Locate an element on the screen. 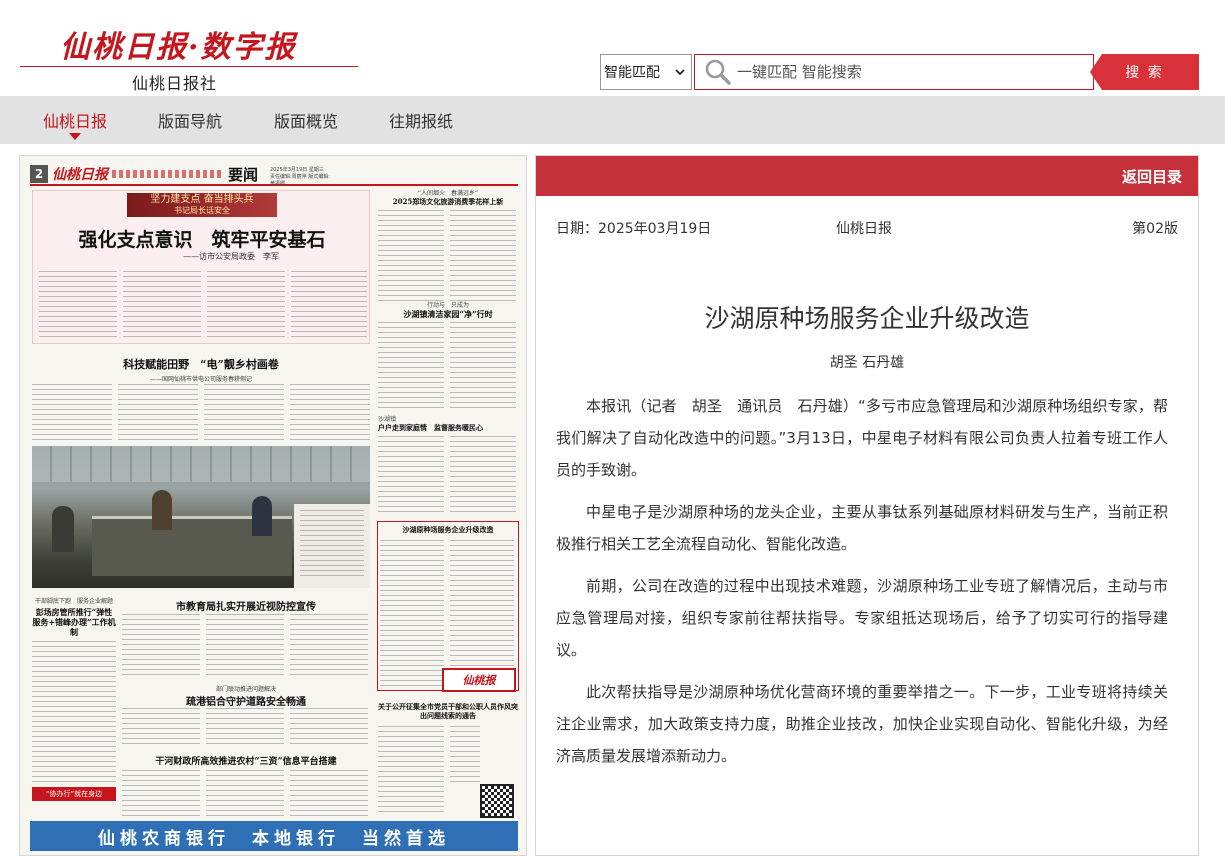  photo-caption-text is located at coordinates (332, 543).